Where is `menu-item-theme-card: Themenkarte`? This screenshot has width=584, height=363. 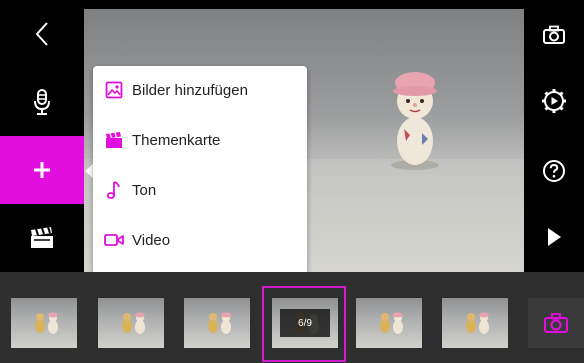
menu-item-theme-card: Themenkarte is located at coordinates (200, 140).